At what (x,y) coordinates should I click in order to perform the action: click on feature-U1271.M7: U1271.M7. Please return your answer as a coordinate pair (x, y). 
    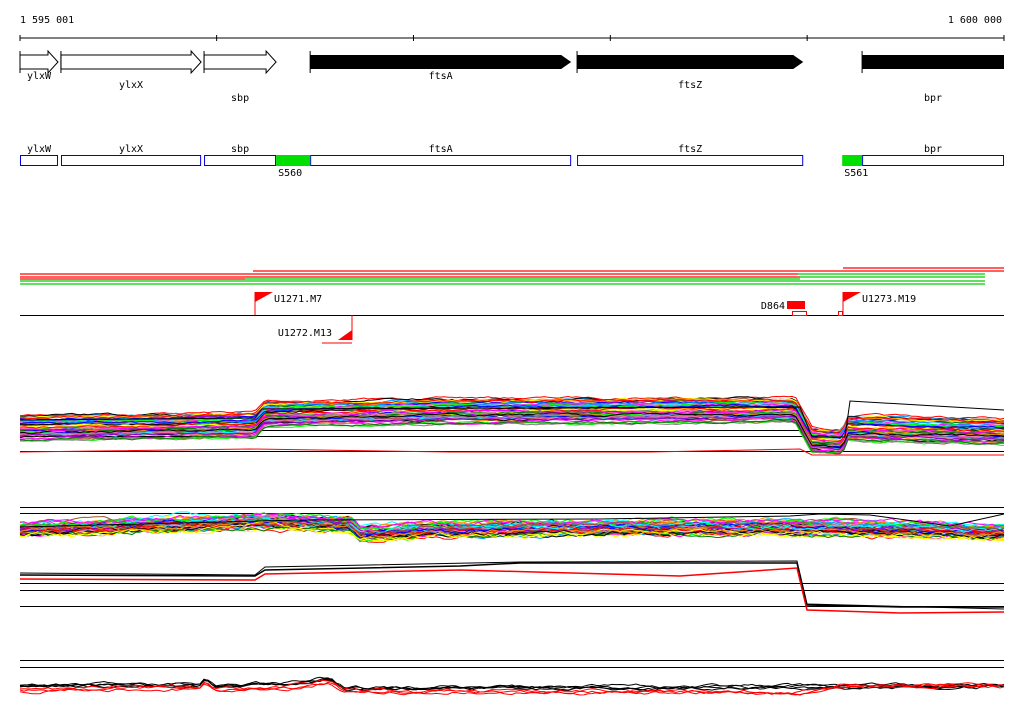
    Looking at the image, I should click on (288, 303).